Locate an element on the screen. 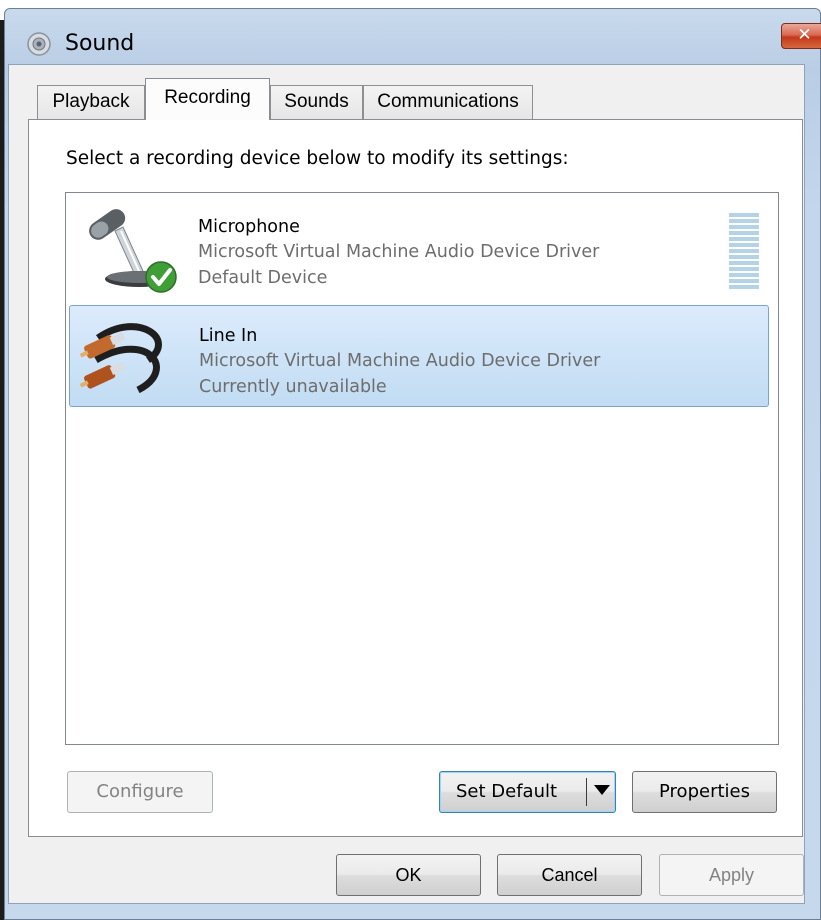  input-level-meter is located at coordinates (744, 253).